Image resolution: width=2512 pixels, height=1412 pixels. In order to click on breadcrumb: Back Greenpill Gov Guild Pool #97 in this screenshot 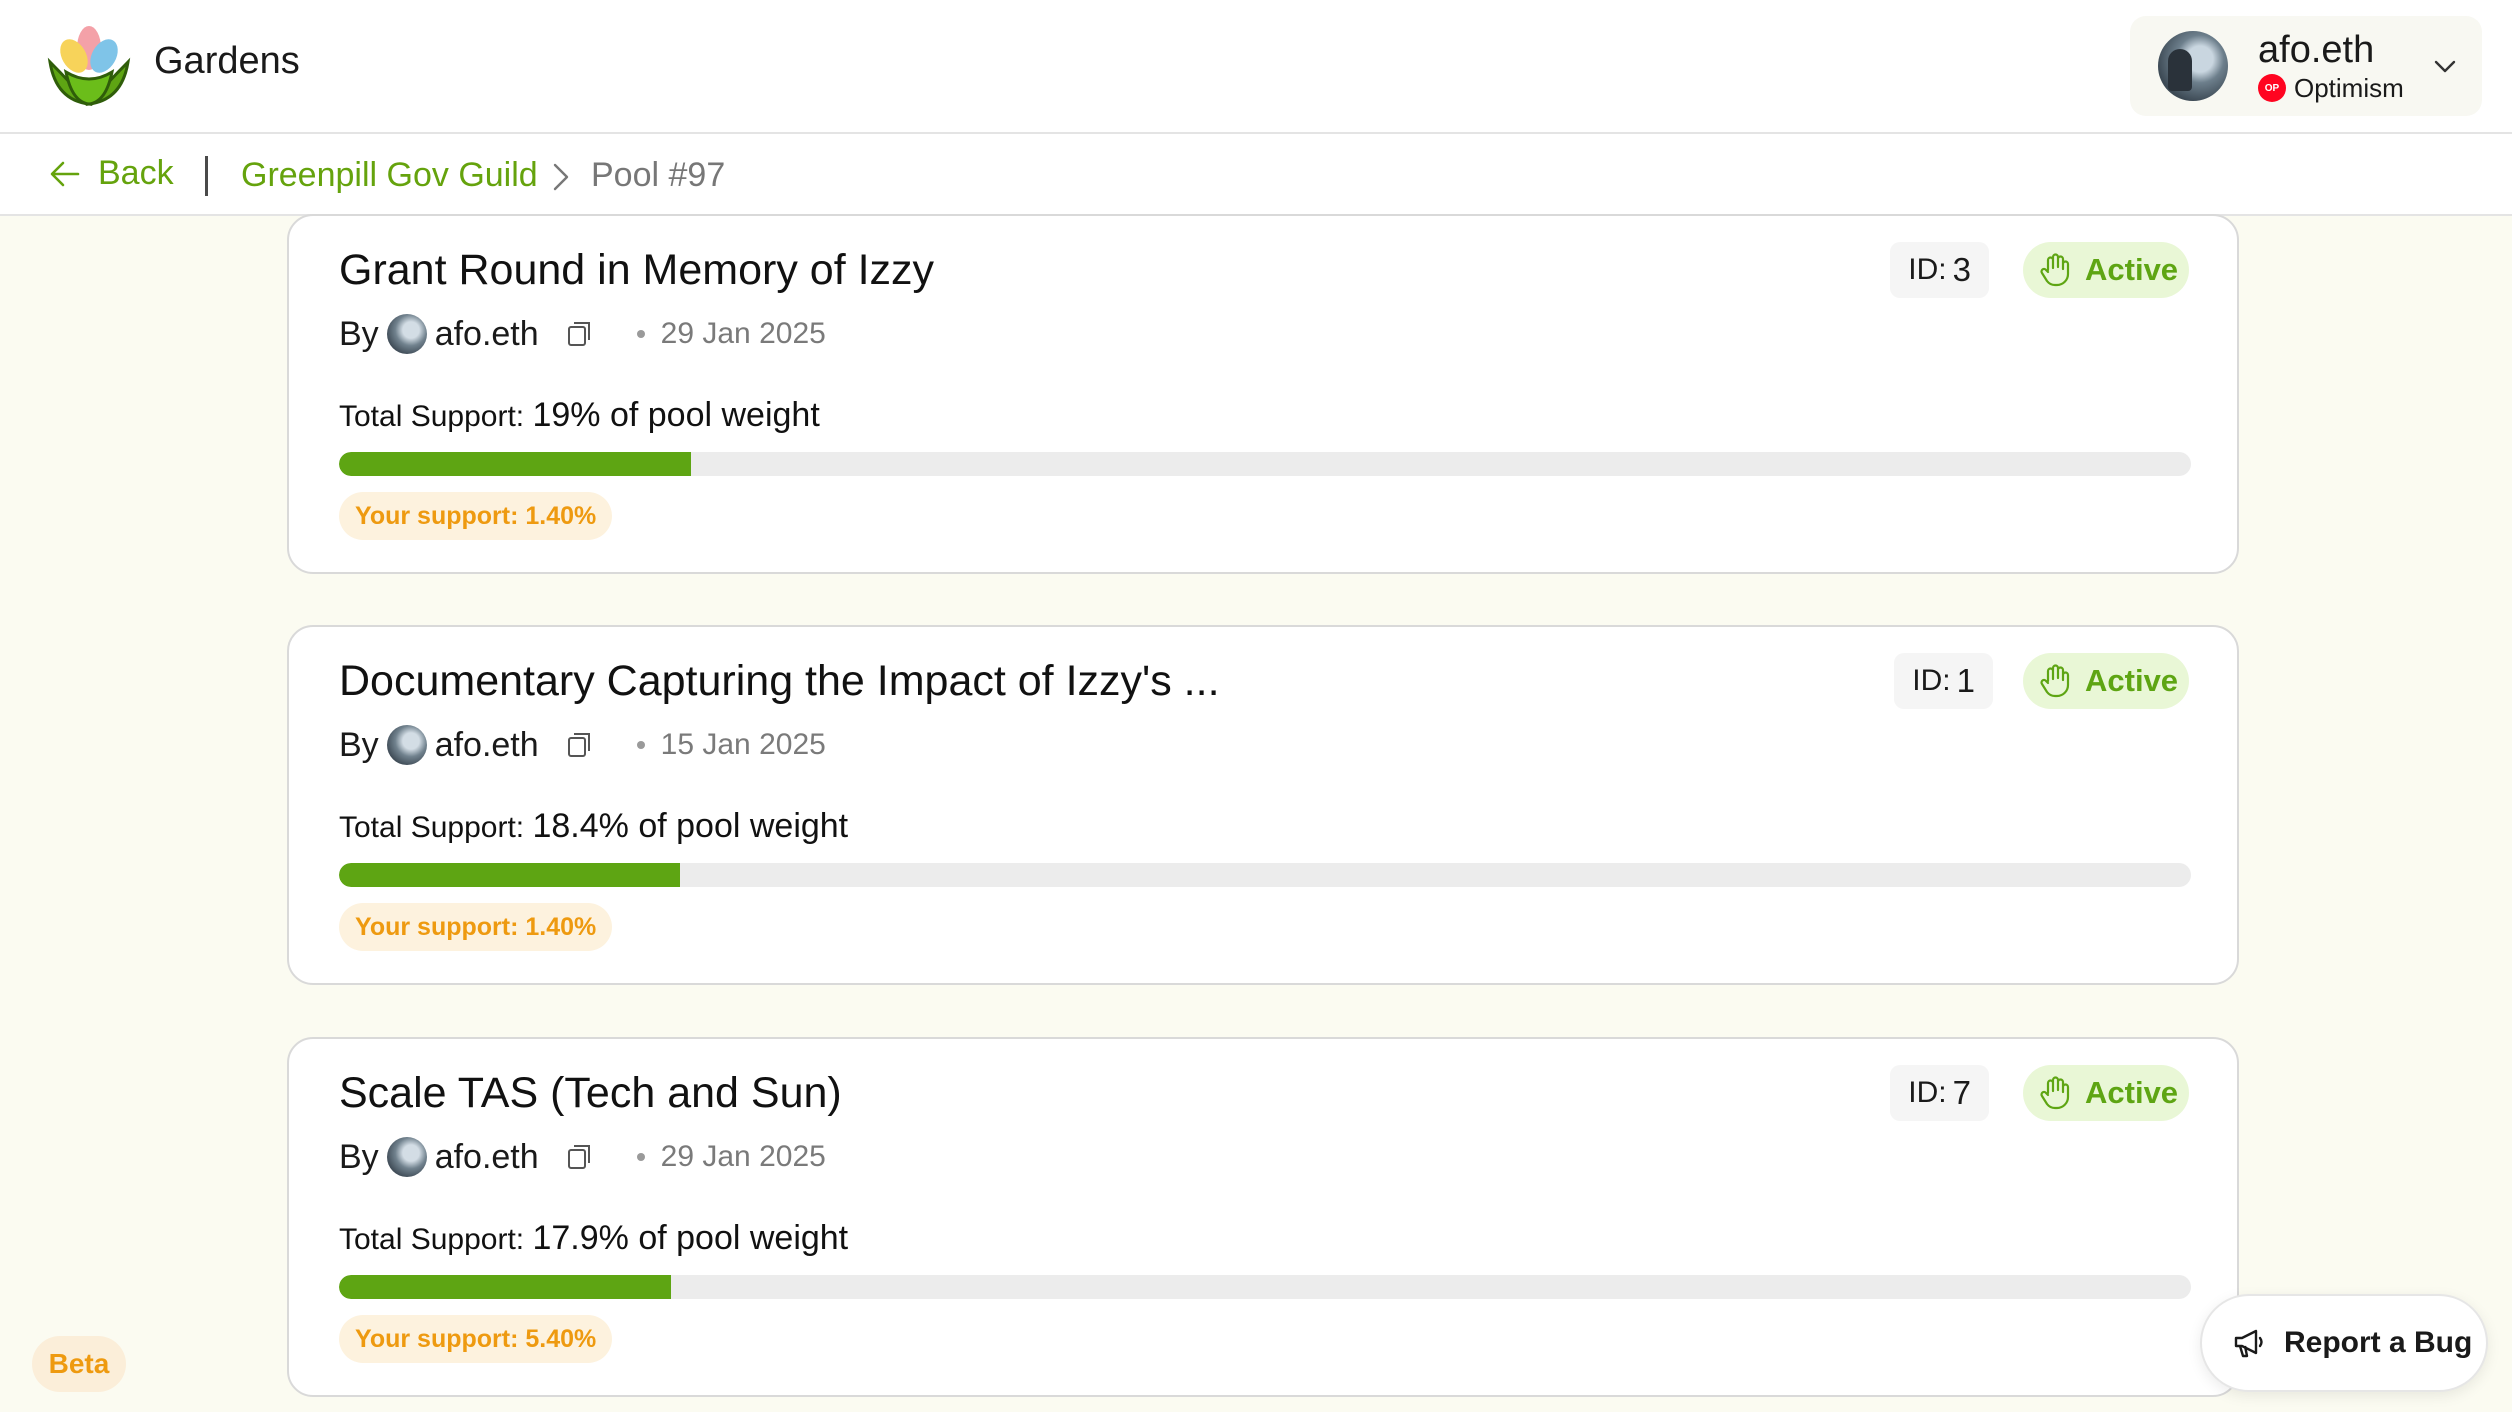, I will do `click(1256, 175)`.